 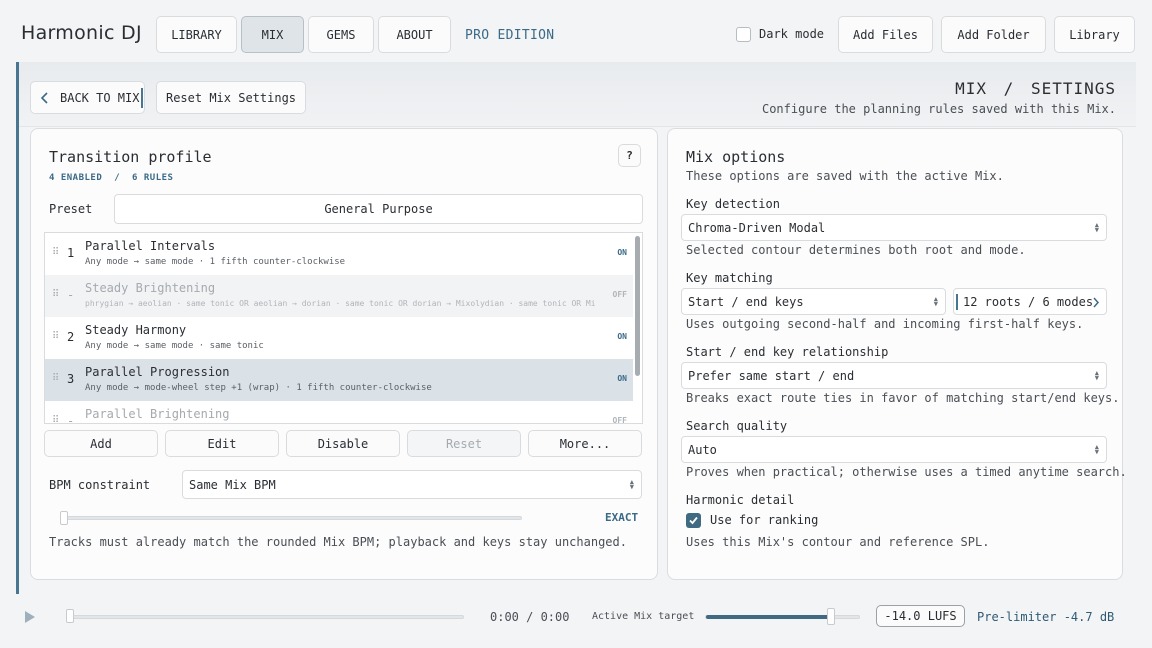 What do you see at coordinates (150, 288) in the screenshot?
I see `rule-name: Steady Brightening` at bounding box center [150, 288].